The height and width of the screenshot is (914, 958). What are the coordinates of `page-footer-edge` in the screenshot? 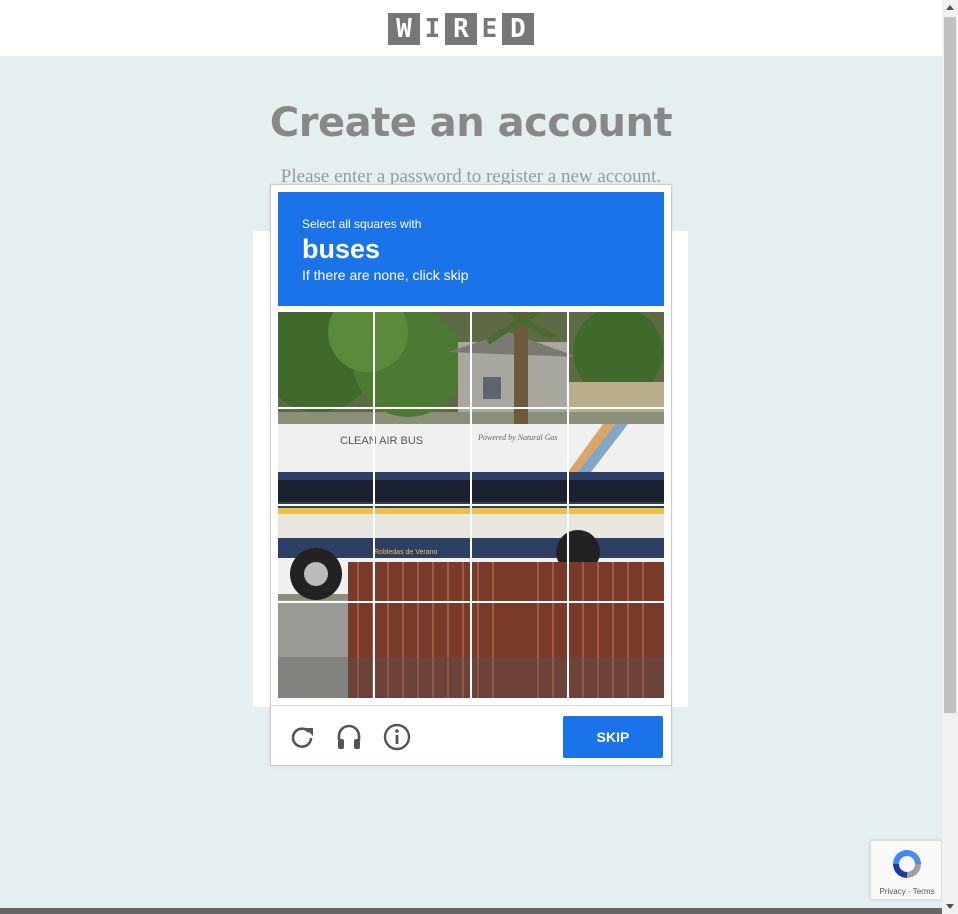 It's located at (471, 911).